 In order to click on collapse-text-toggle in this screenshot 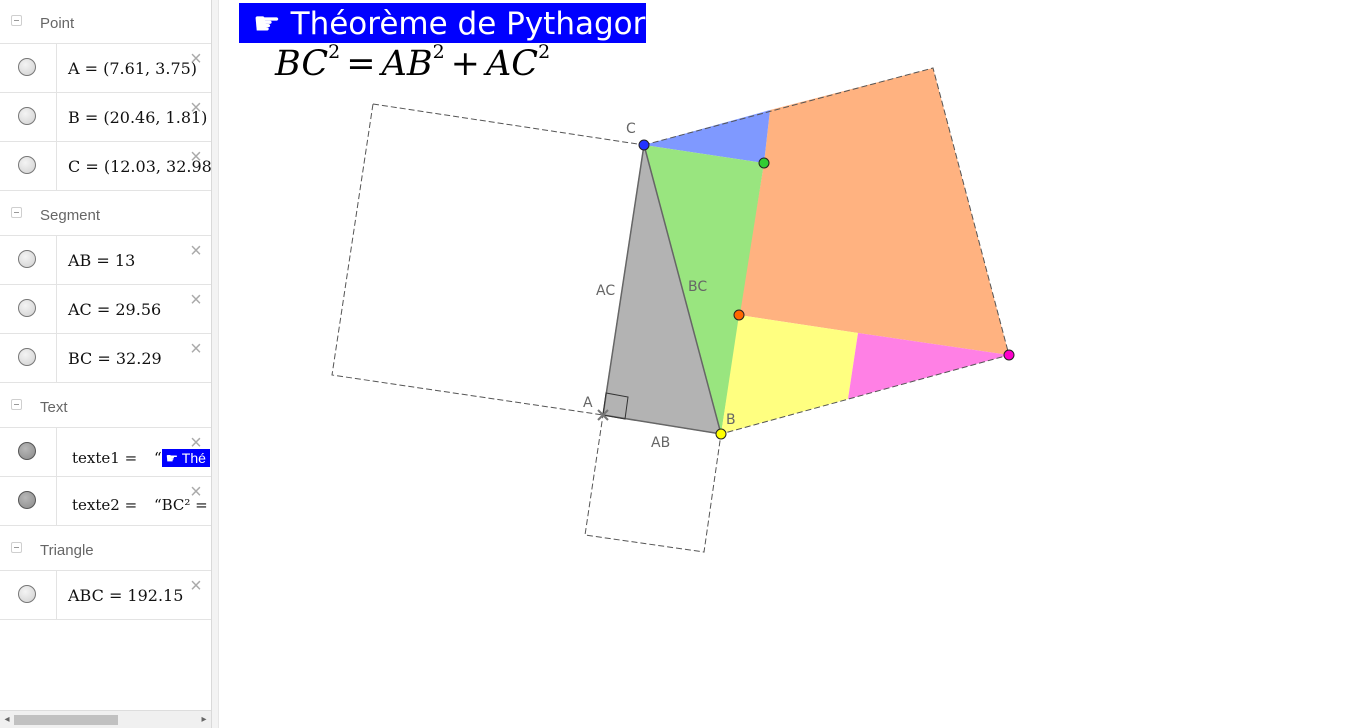, I will do `click(16, 404)`.